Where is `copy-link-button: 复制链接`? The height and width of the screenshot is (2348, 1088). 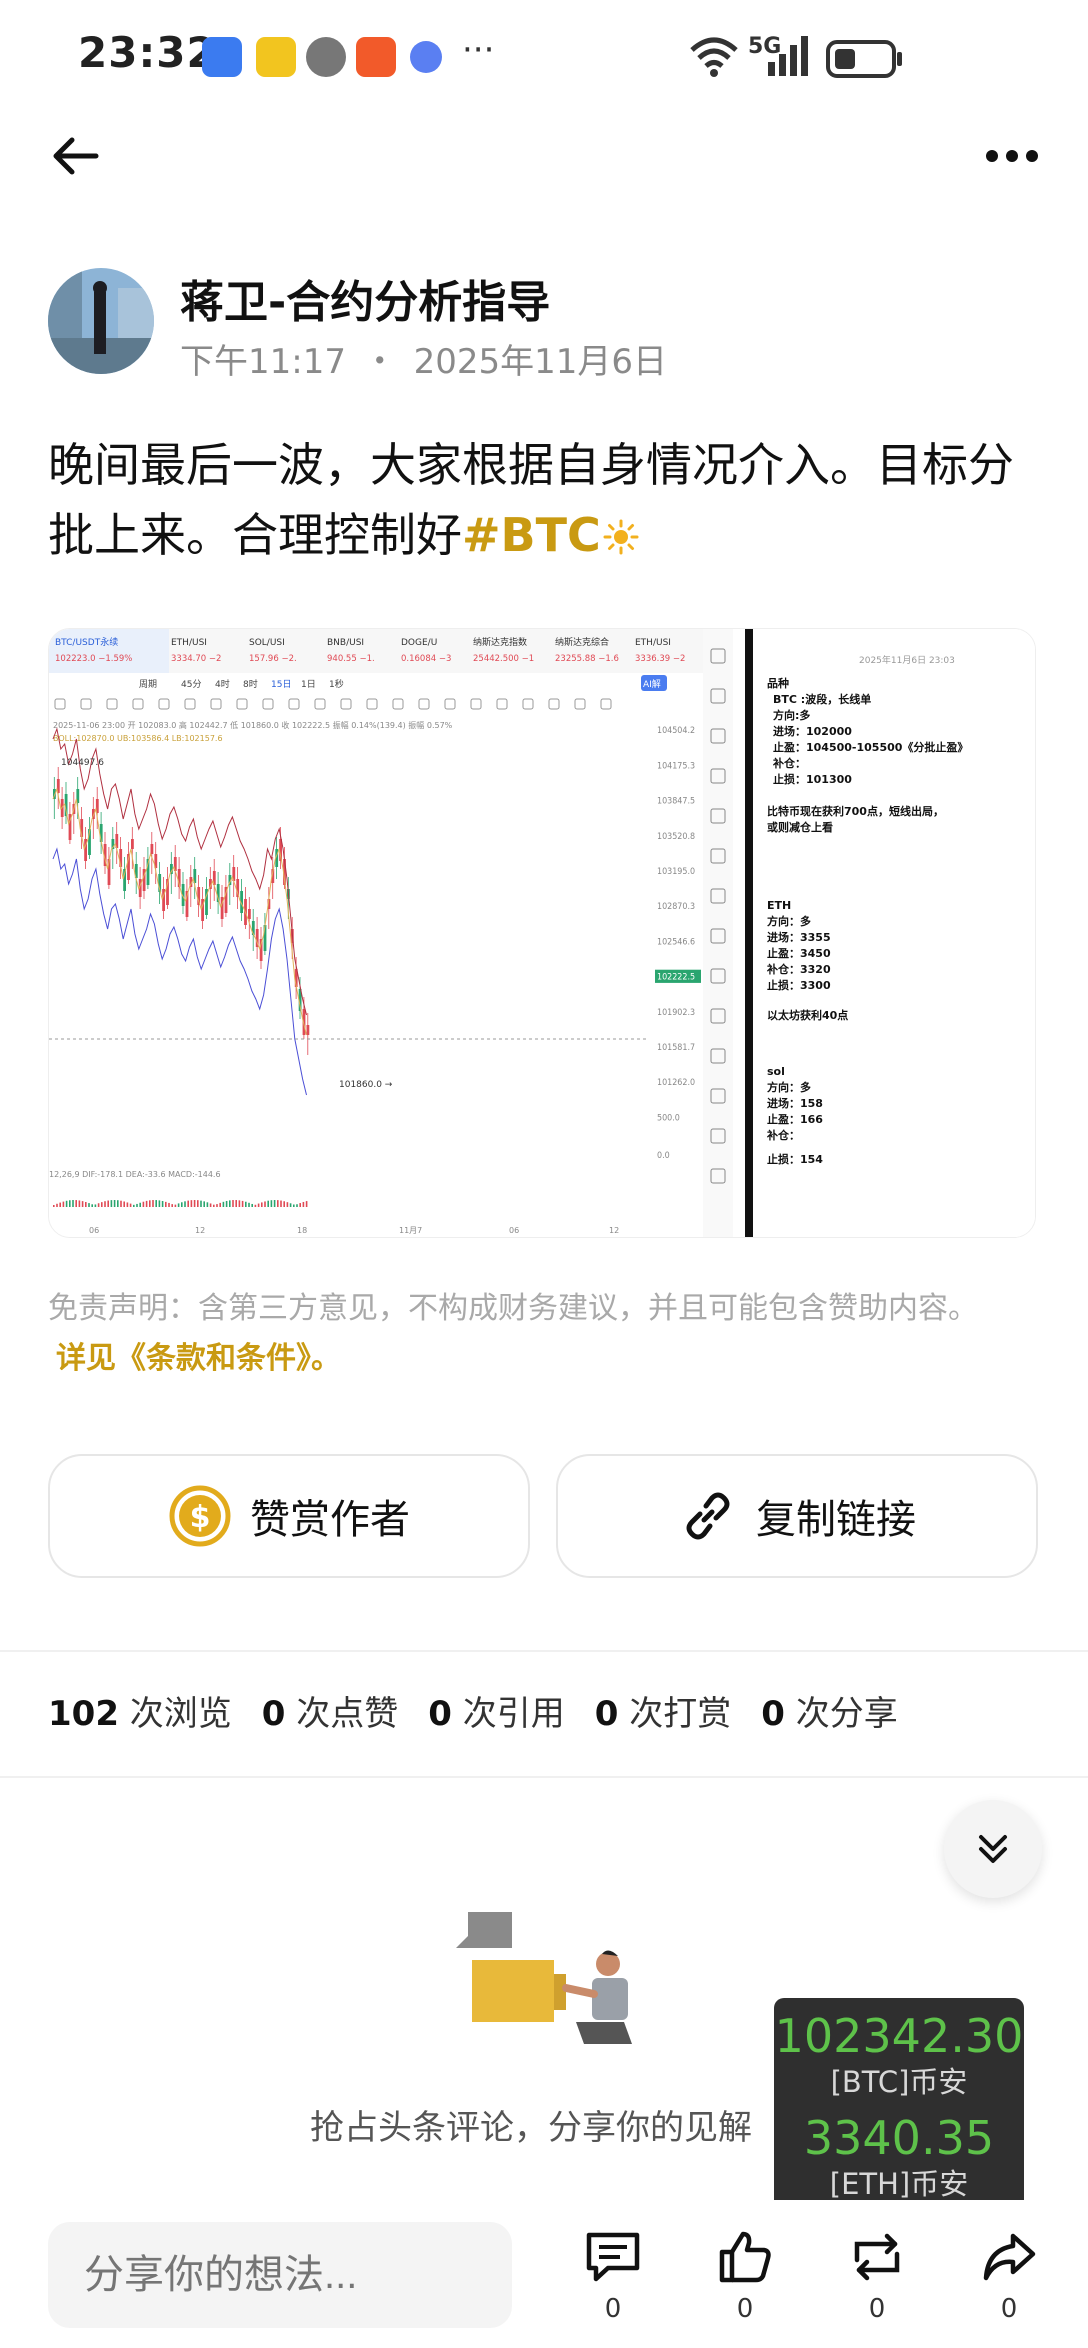 copy-link-button: 复制链接 is located at coordinates (797, 1516).